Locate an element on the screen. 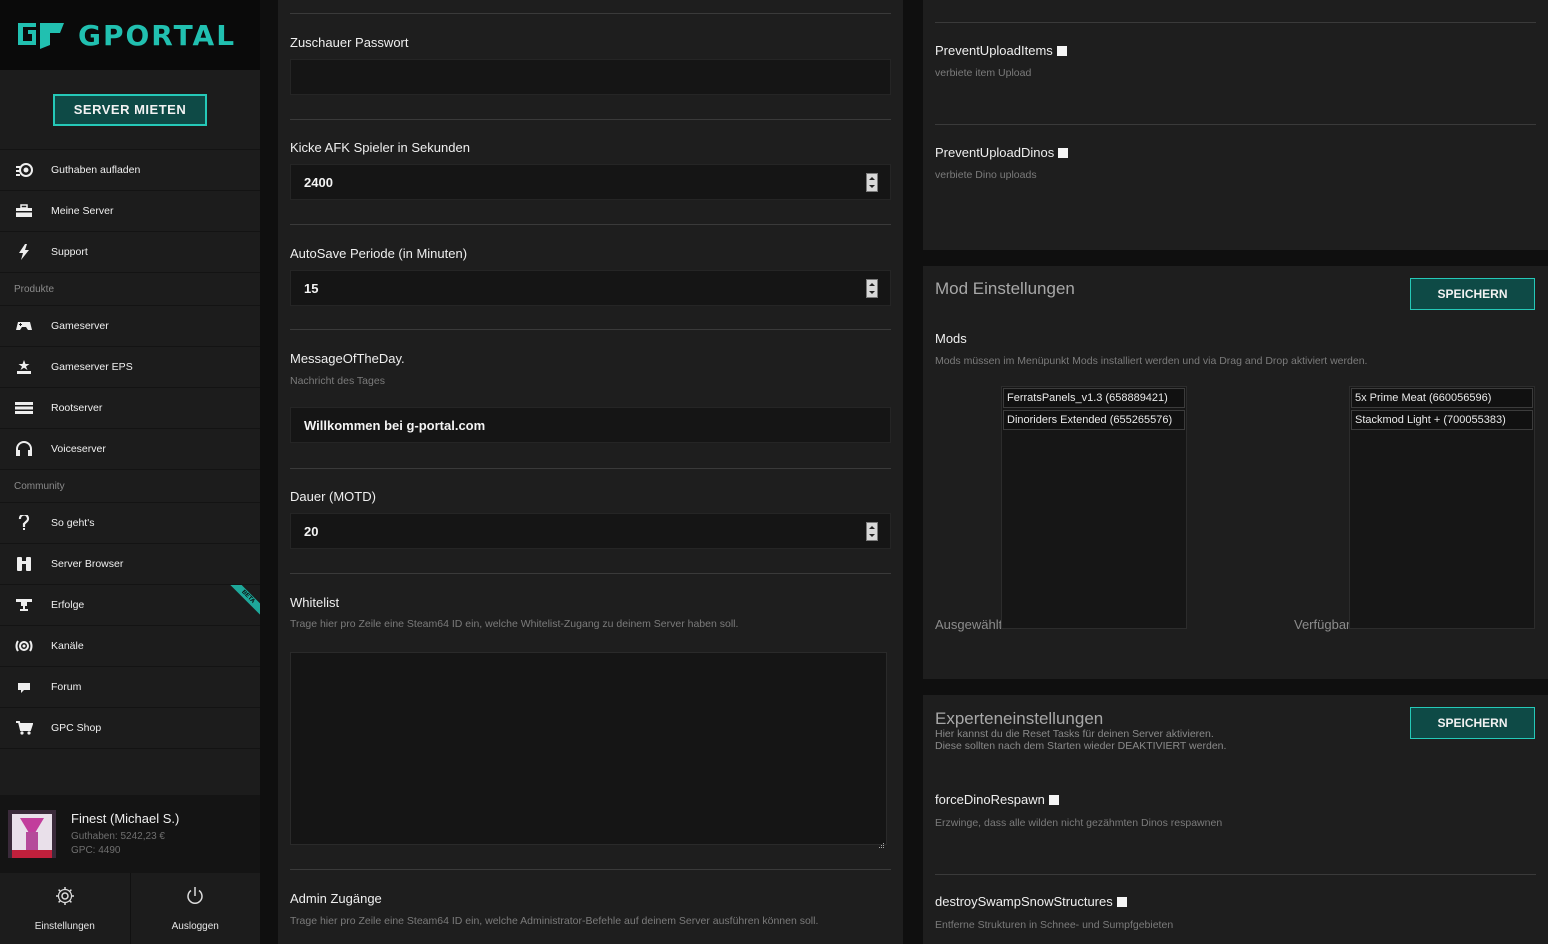 The height and width of the screenshot is (944, 1548). field-help: Nachricht des Tages is located at coordinates (337, 381).